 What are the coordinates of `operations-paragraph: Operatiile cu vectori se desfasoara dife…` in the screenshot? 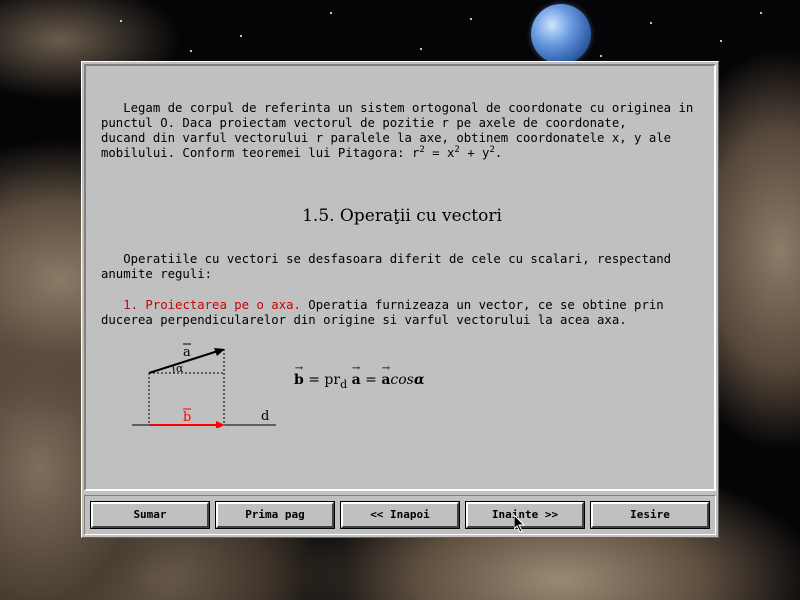 It's located at (403, 267).